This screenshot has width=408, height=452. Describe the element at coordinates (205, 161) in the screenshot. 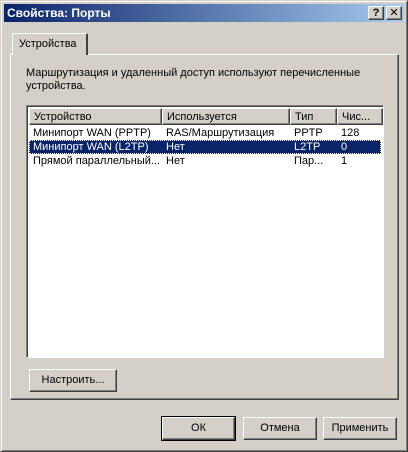

I see `table-row: Прямой параллельный... Нет Пар... 1` at that location.